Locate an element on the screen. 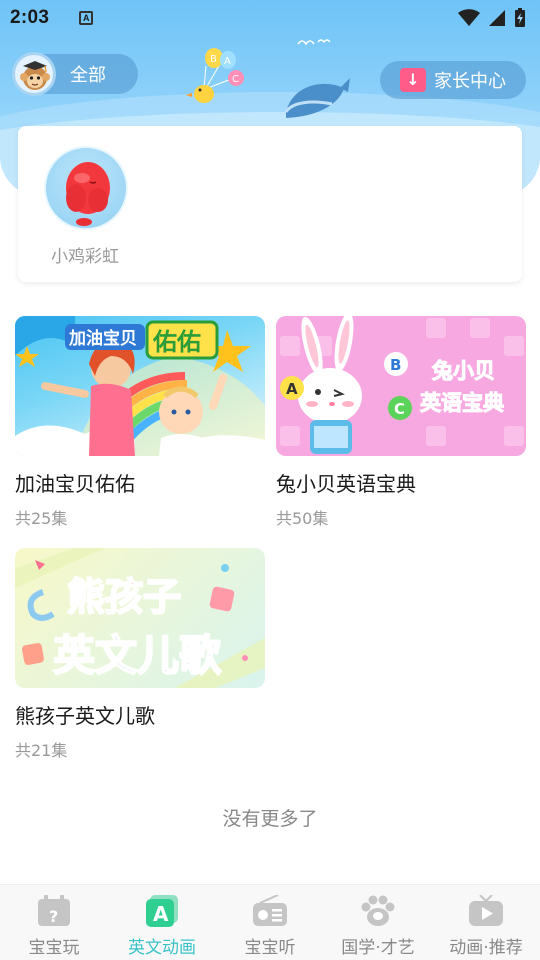 Image resolution: width=540 pixels, height=960 pixels. thumbnail-title-text: 佑佑 is located at coordinates (176, 342).